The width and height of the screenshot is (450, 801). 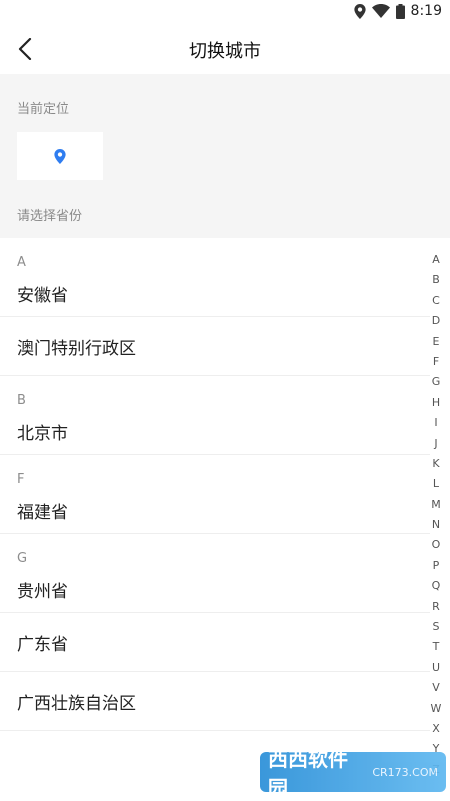 I want to click on current-location-button, so click(x=60, y=156).